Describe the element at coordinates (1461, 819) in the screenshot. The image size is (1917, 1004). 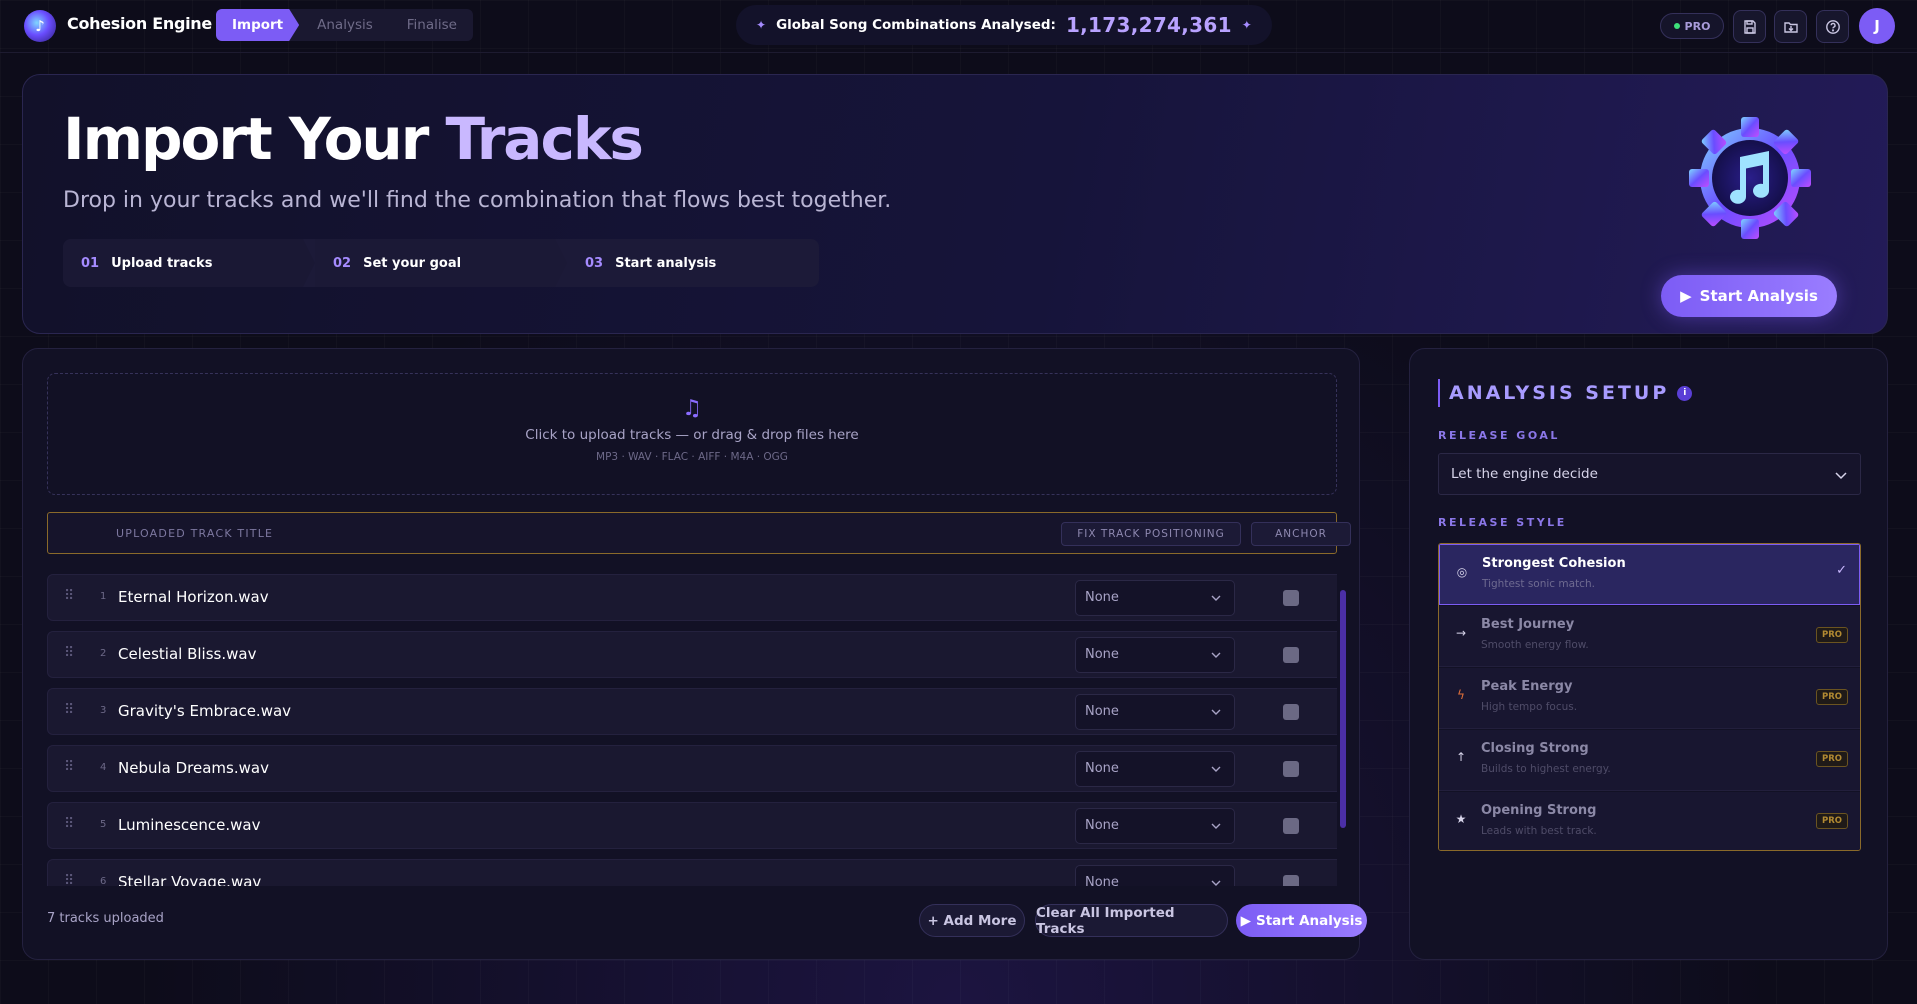
I see `star-icon: ★` at that location.